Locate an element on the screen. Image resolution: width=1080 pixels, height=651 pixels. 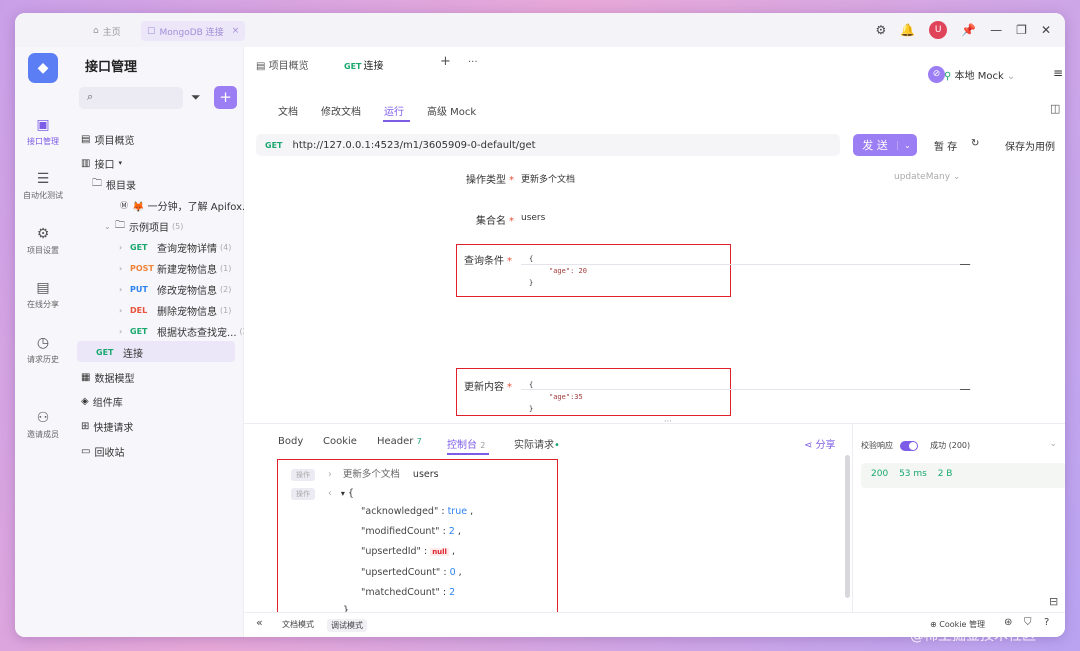
tab-advanced-mock: 高级 Mock is located at coordinates (451, 110).